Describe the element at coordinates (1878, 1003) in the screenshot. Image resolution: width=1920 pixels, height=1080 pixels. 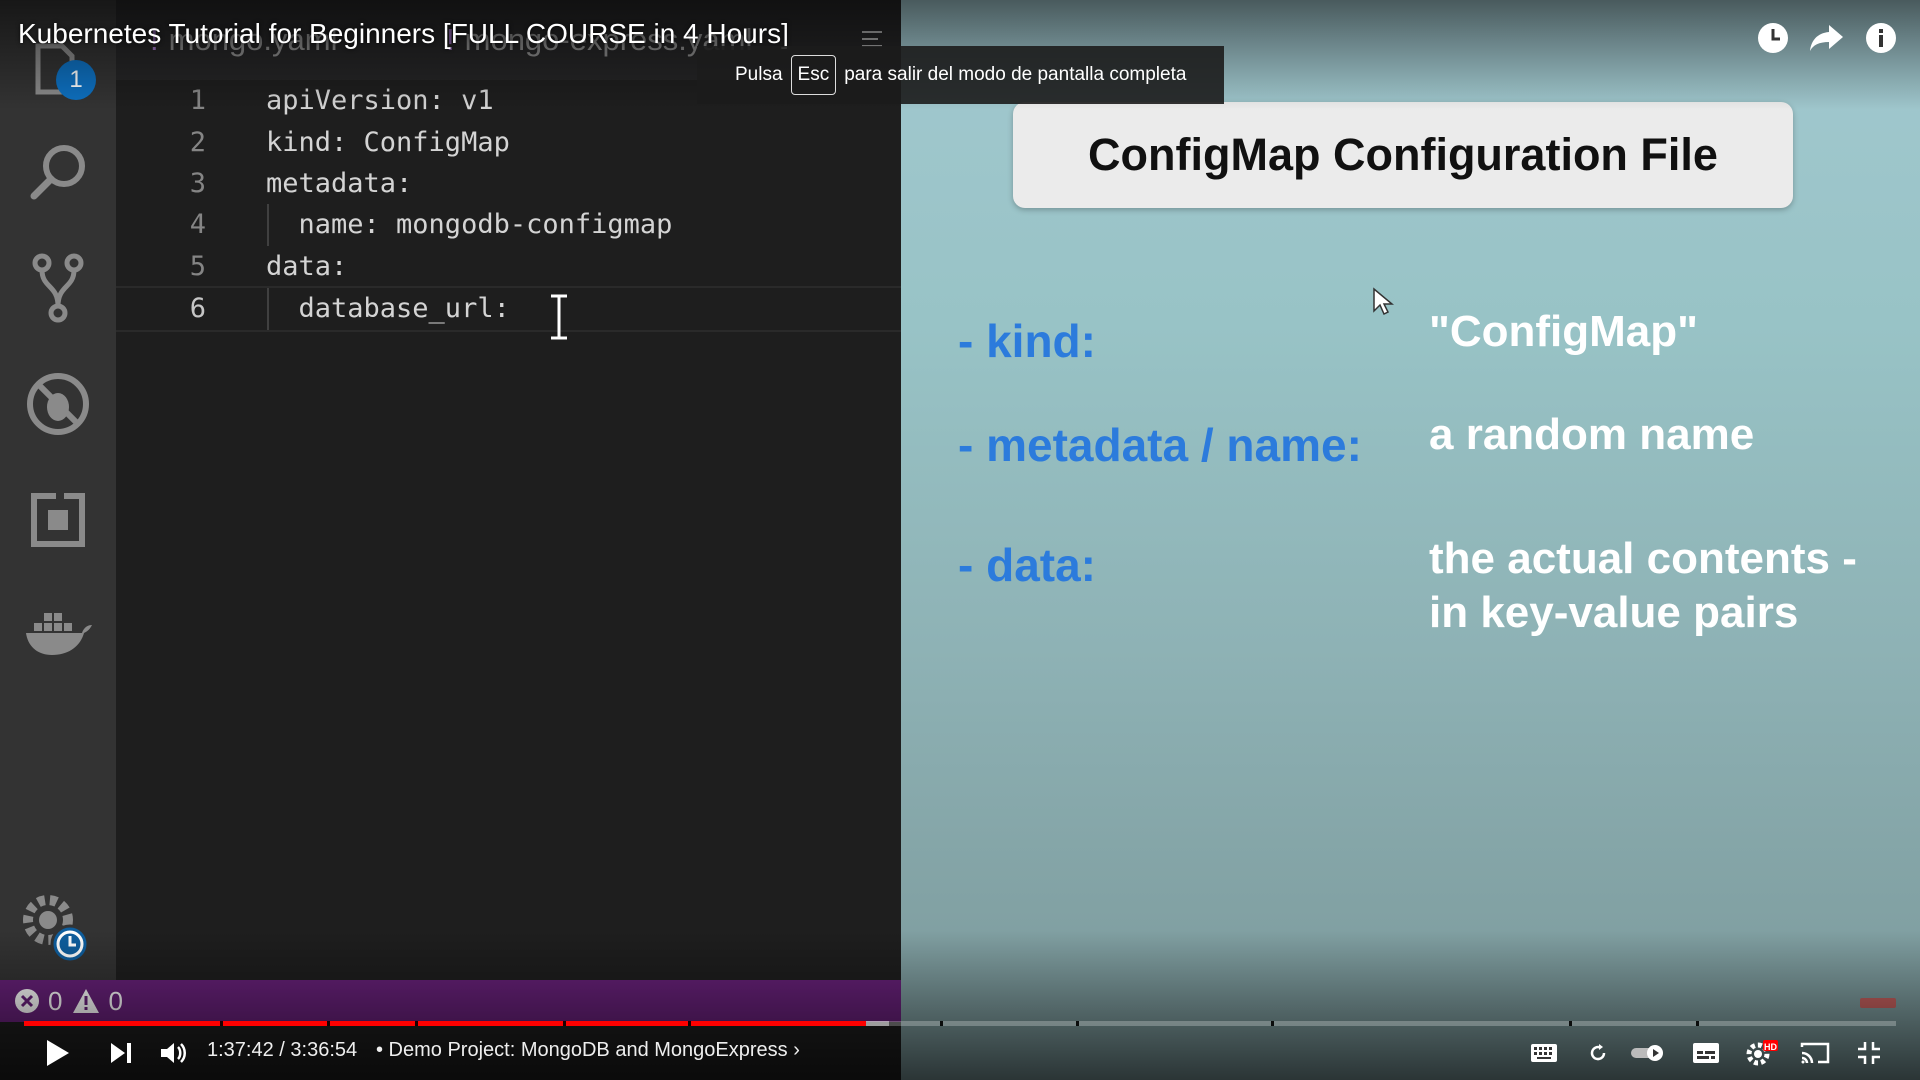
I see `channel-watermark` at that location.